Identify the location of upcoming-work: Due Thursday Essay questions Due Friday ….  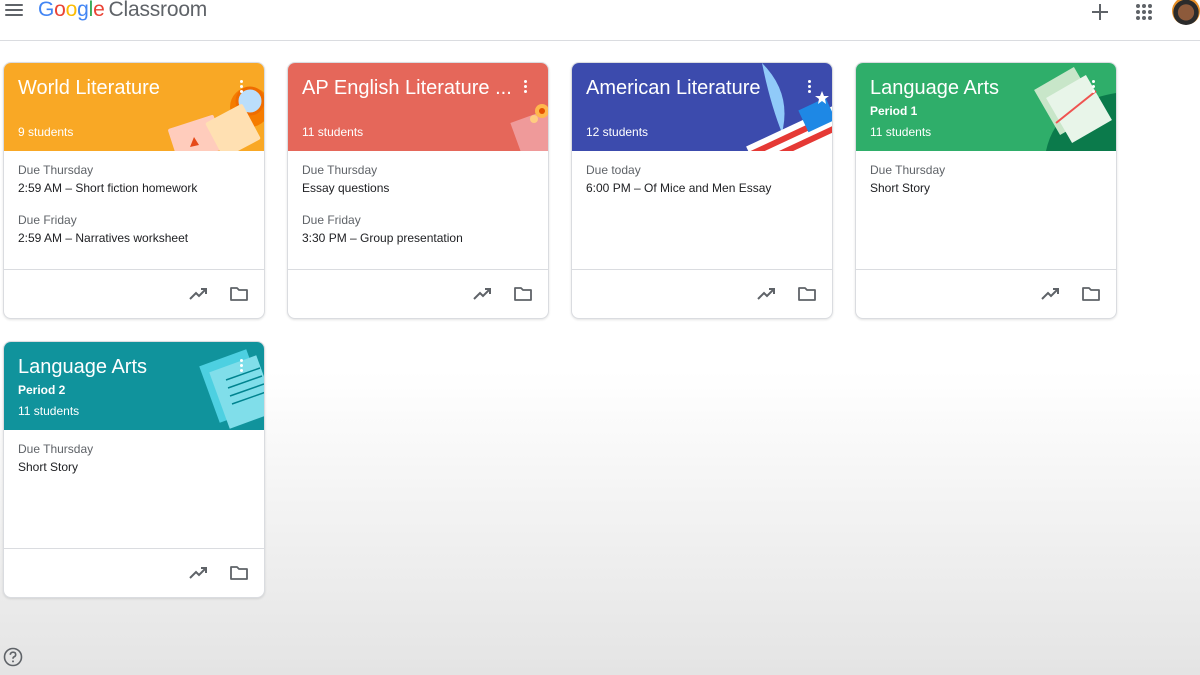
(418, 210).